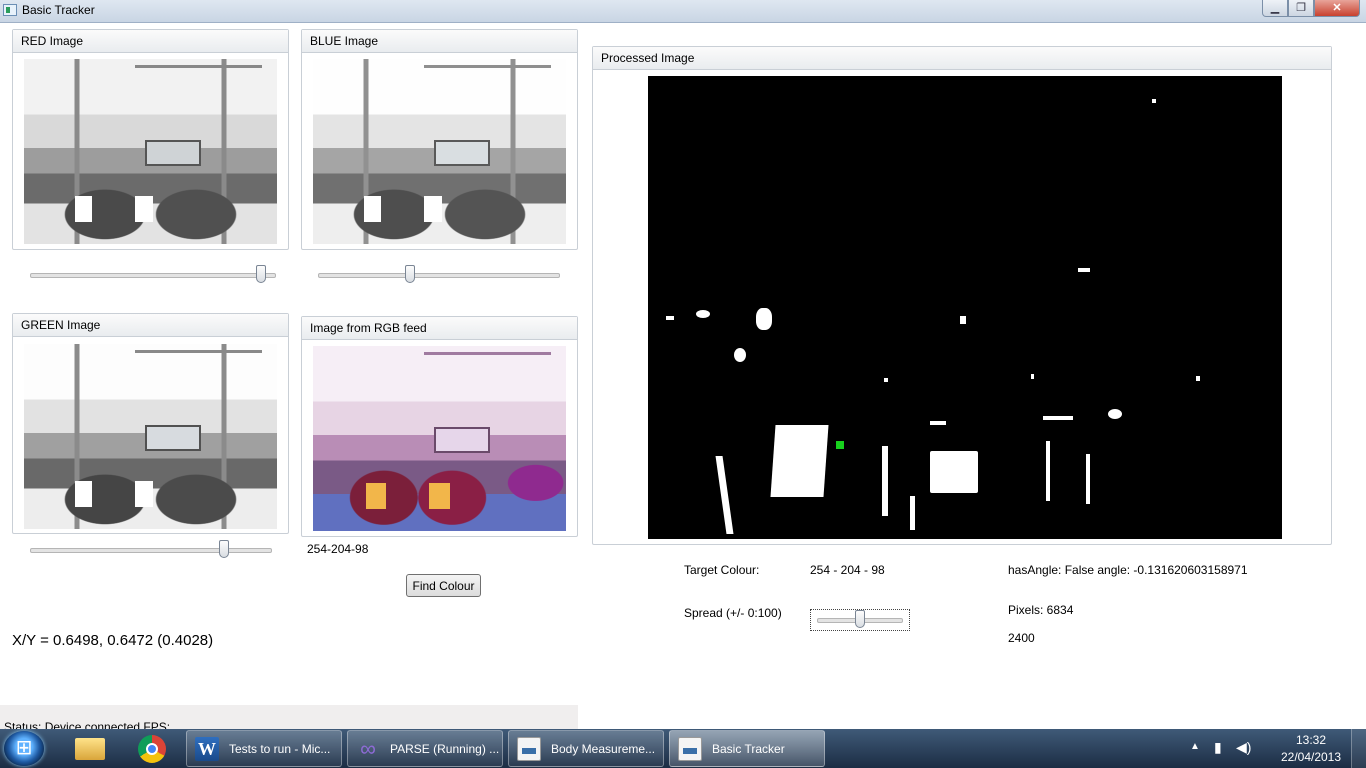 This screenshot has height=768, width=1366. I want to click on blue-image-panel: BLUE Image, so click(439, 139).